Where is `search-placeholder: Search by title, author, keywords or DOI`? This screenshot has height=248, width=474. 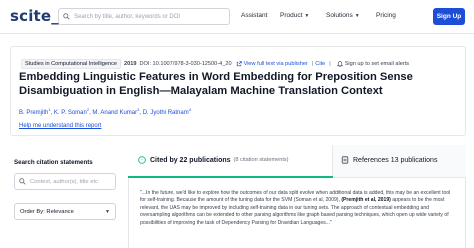
search-placeholder: Search by title, author, keywords or DOI is located at coordinates (127, 16).